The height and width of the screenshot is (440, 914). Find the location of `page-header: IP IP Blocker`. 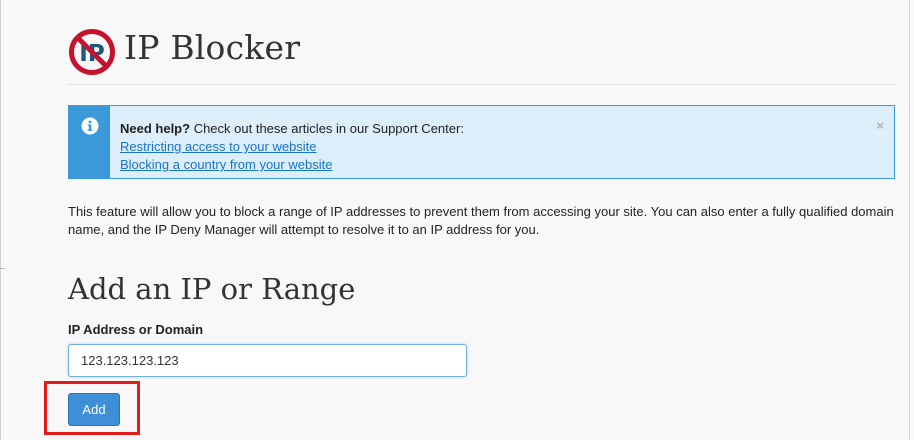

page-header: IP IP Blocker is located at coordinates (482, 53).